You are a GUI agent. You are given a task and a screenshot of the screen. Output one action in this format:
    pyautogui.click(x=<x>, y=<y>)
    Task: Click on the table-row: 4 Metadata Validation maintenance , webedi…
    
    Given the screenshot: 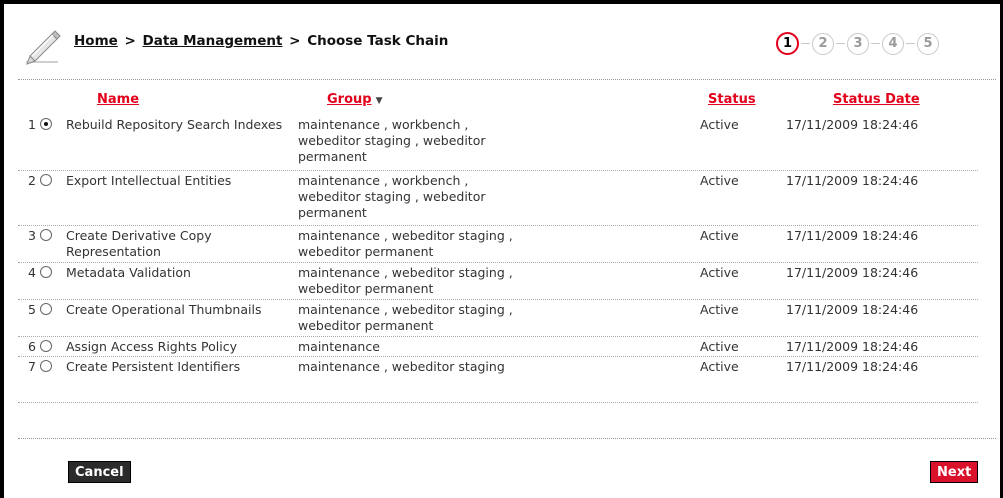 What is the action you would take?
    pyautogui.click(x=498, y=281)
    